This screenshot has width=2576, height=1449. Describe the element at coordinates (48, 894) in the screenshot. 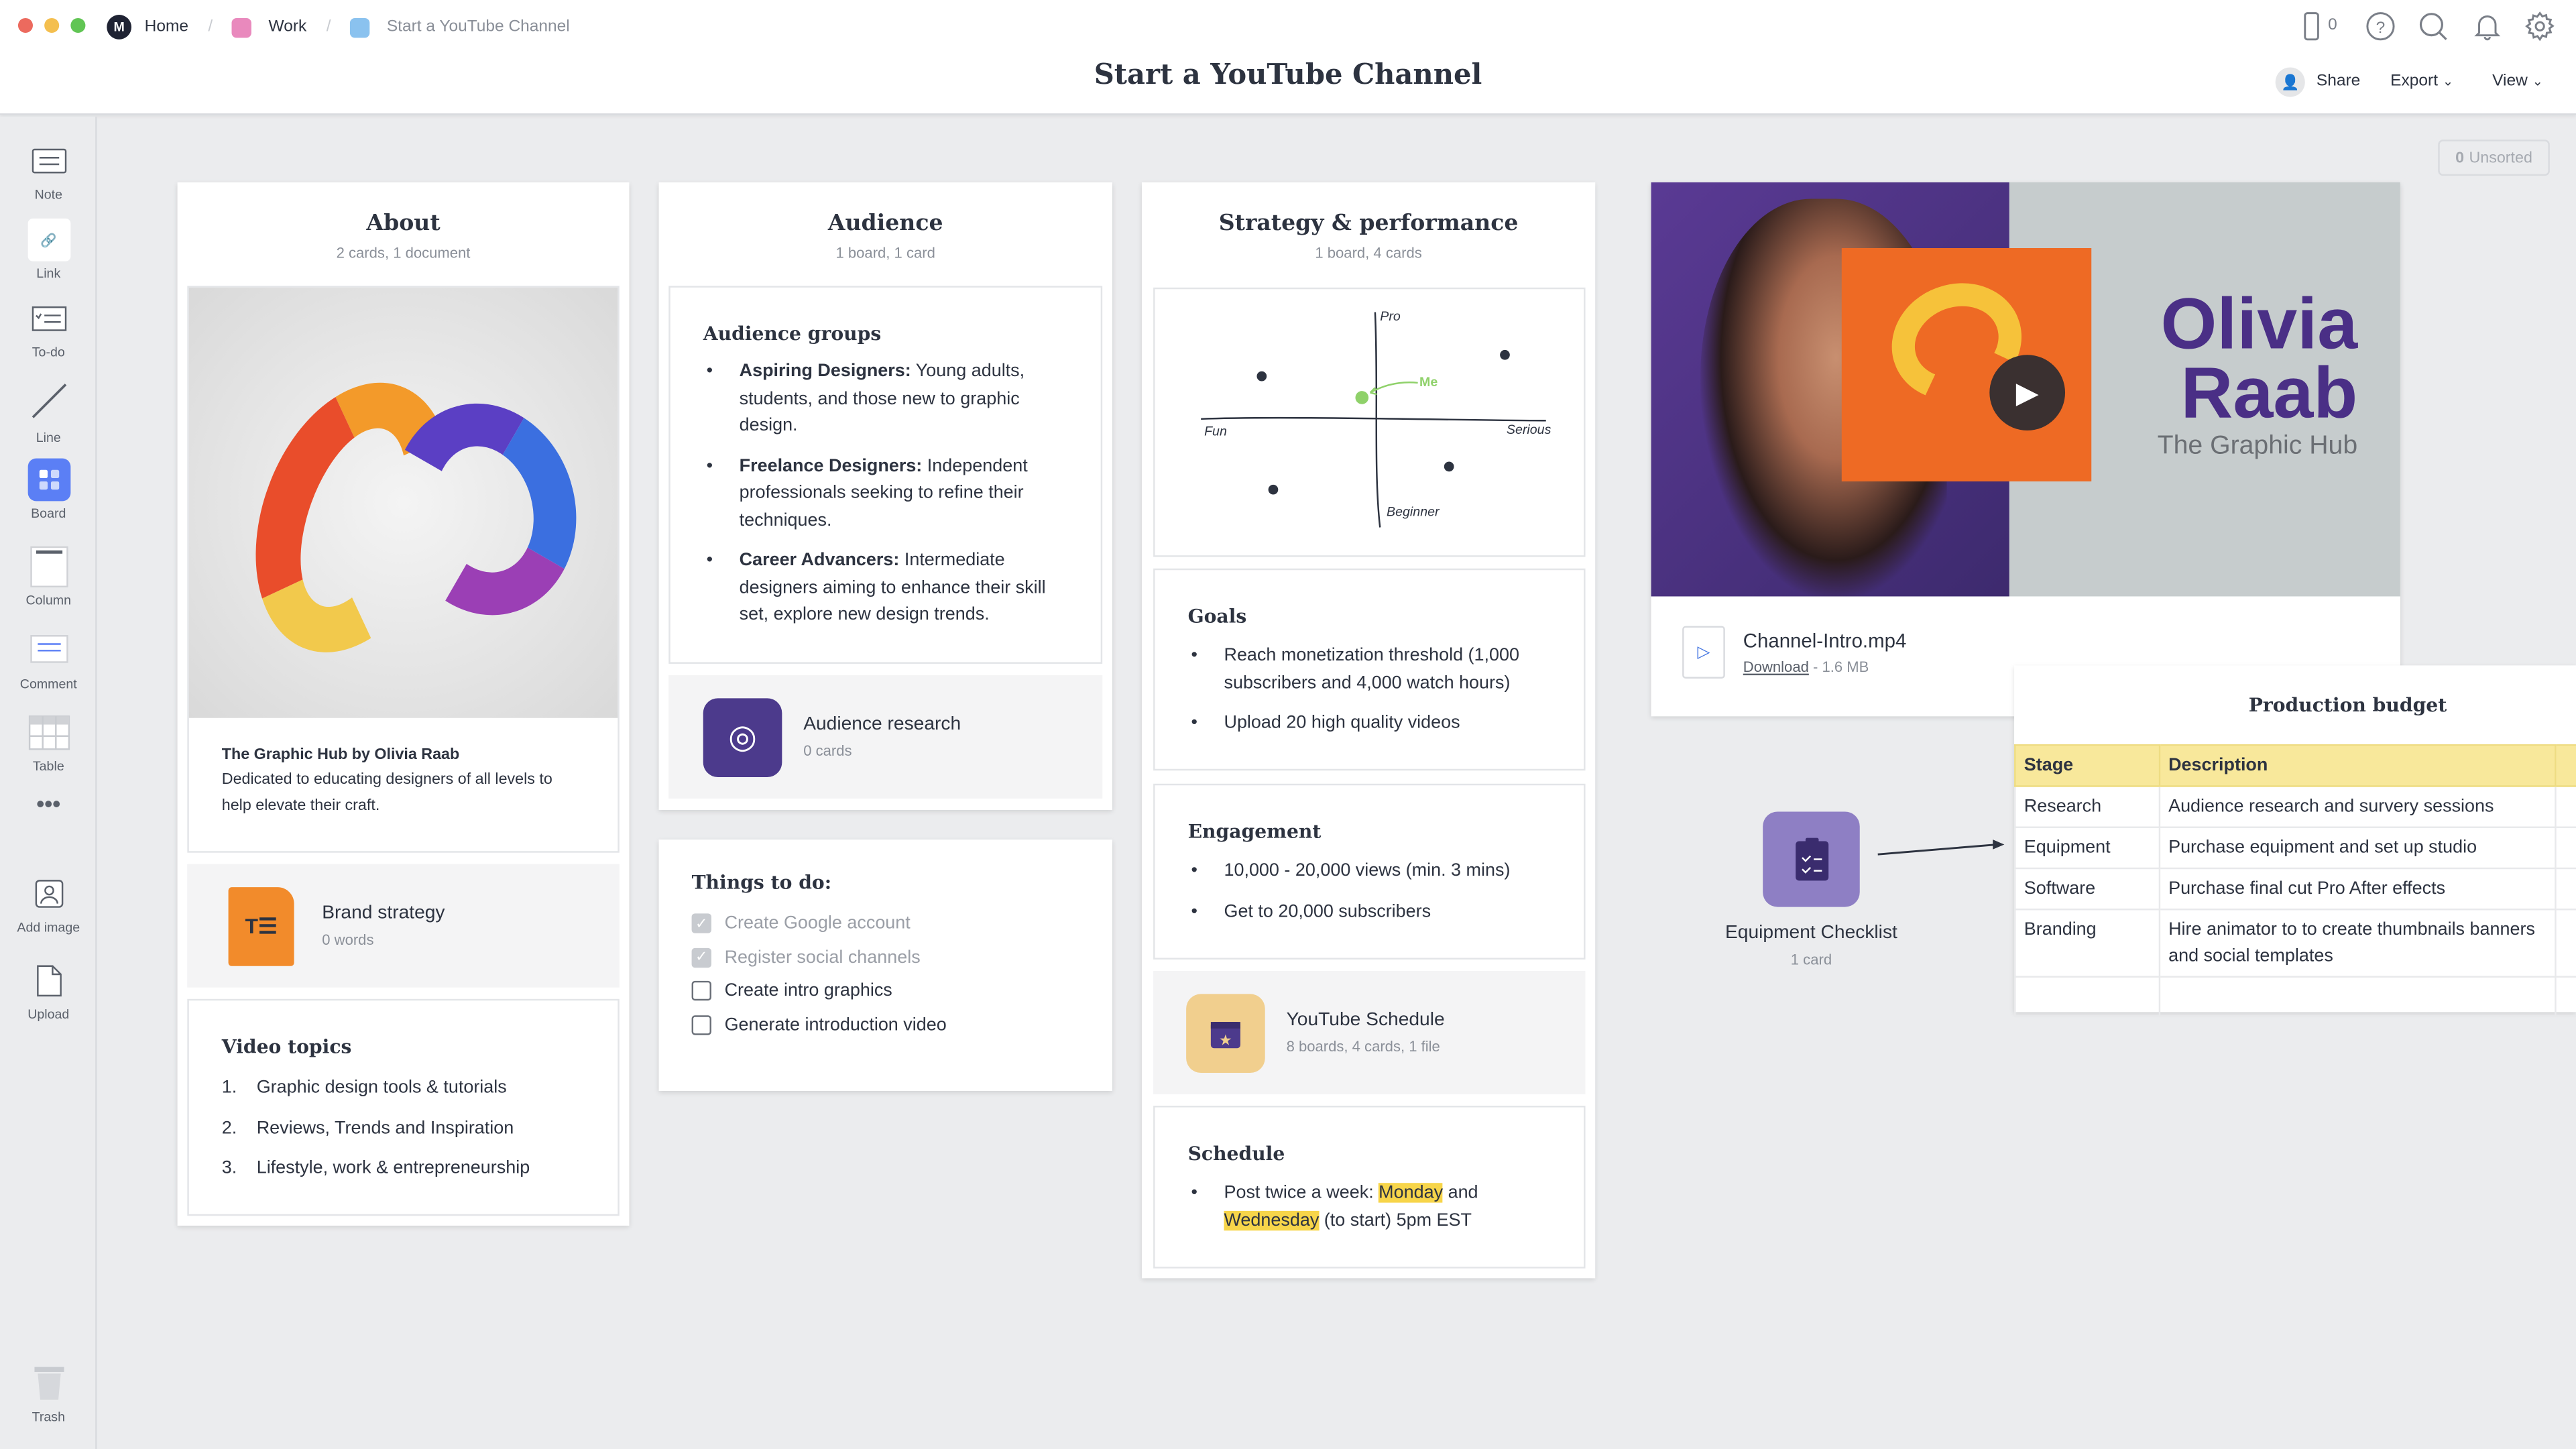

I see `add-image-icon` at that location.